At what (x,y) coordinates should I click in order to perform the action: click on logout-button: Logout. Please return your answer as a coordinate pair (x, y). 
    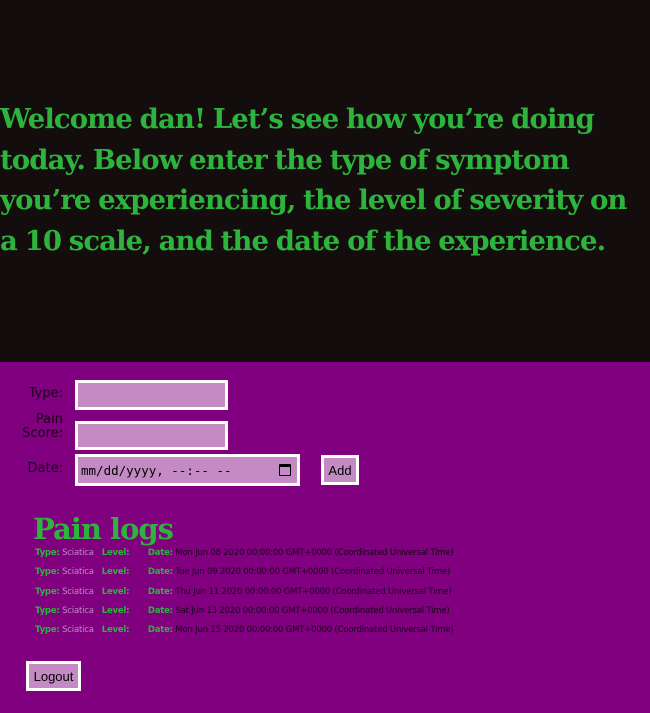
    Looking at the image, I should click on (53, 676).